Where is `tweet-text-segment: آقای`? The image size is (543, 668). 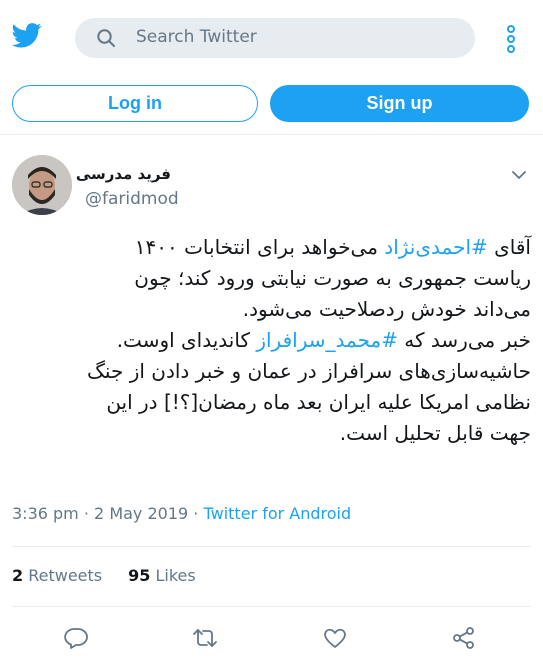
tweet-text-segment: آقای is located at coordinates (509, 247).